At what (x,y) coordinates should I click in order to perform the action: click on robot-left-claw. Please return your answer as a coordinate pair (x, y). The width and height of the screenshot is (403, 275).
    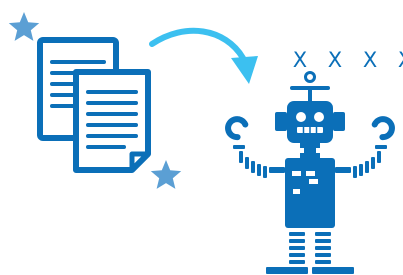
    Looking at the image, I should click on (237, 128).